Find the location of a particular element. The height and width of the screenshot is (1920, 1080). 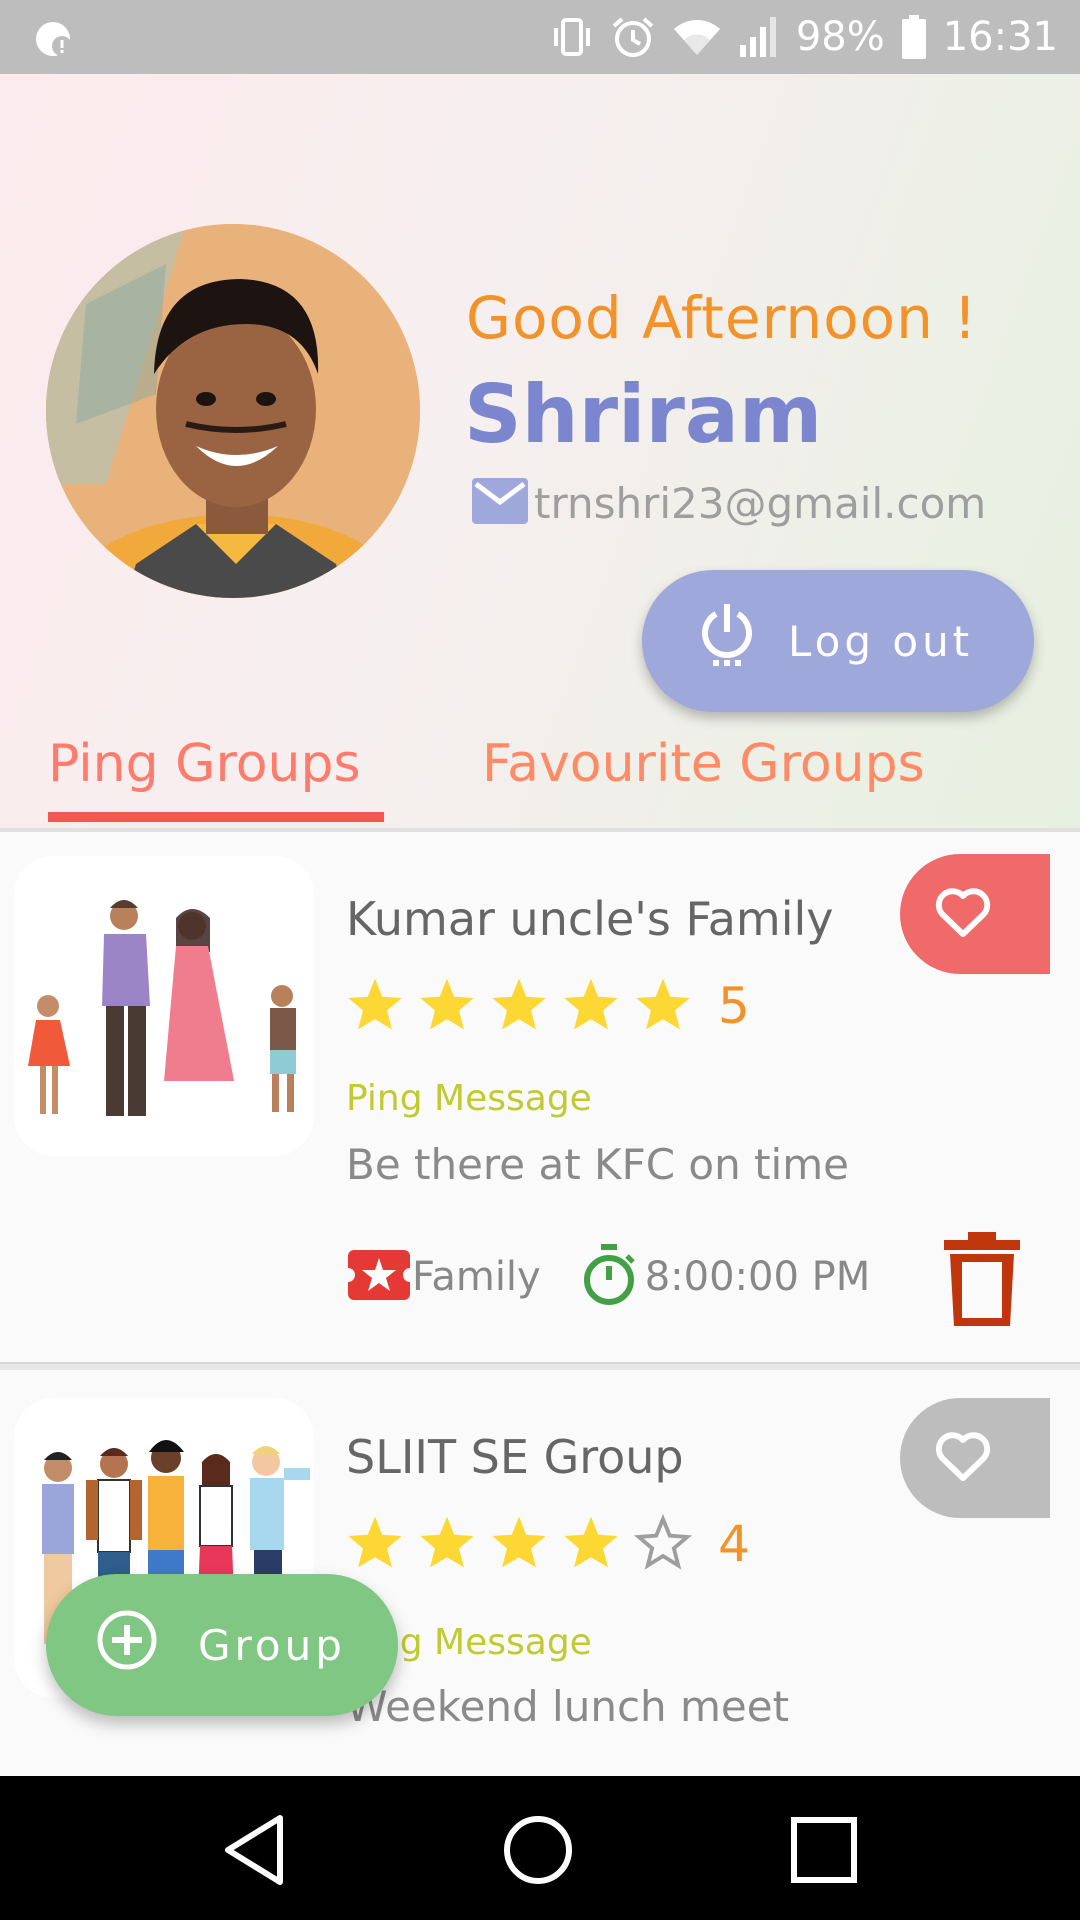

battery-icon is located at coordinates (914, 37).